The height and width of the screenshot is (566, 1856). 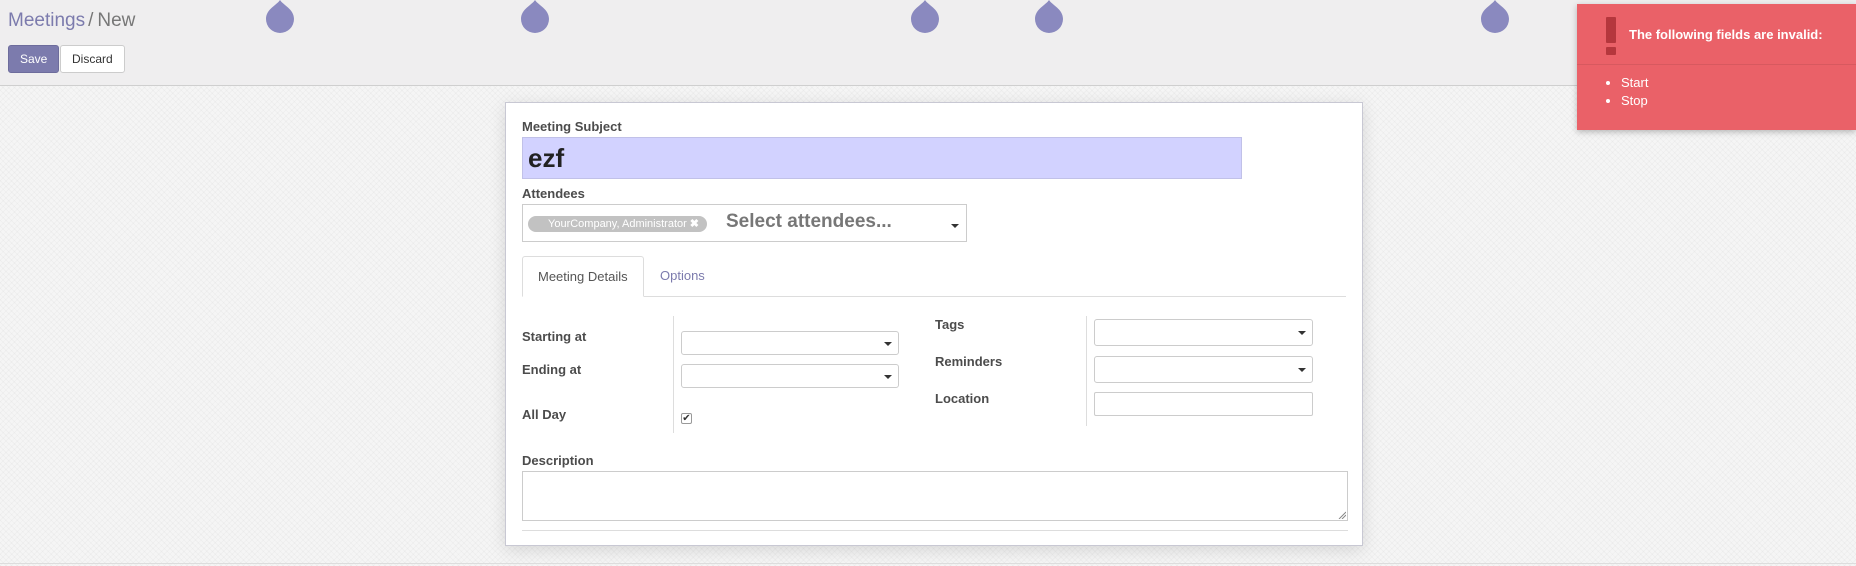 I want to click on breadcrumb-current: New, so click(x=116, y=20).